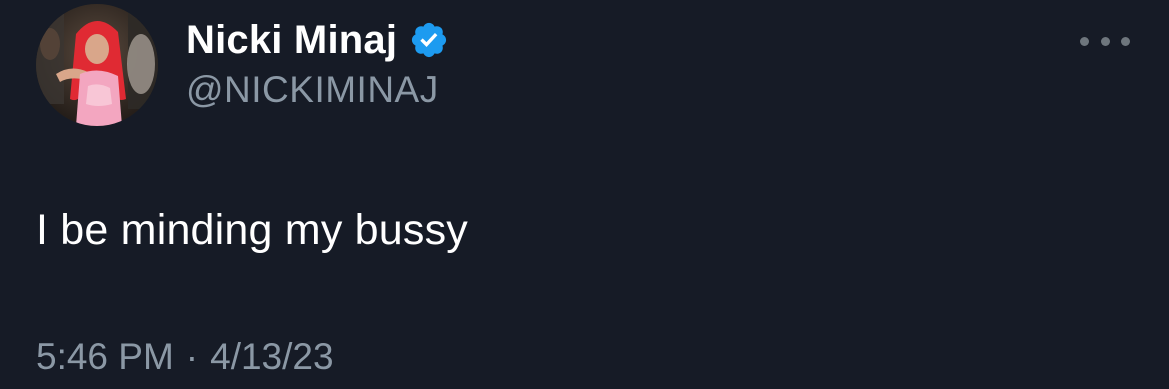  What do you see at coordinates (312, 90) in the screenshot?
I see `author-handle: @NICKIMINAJ` at bounding box center [312, 90].